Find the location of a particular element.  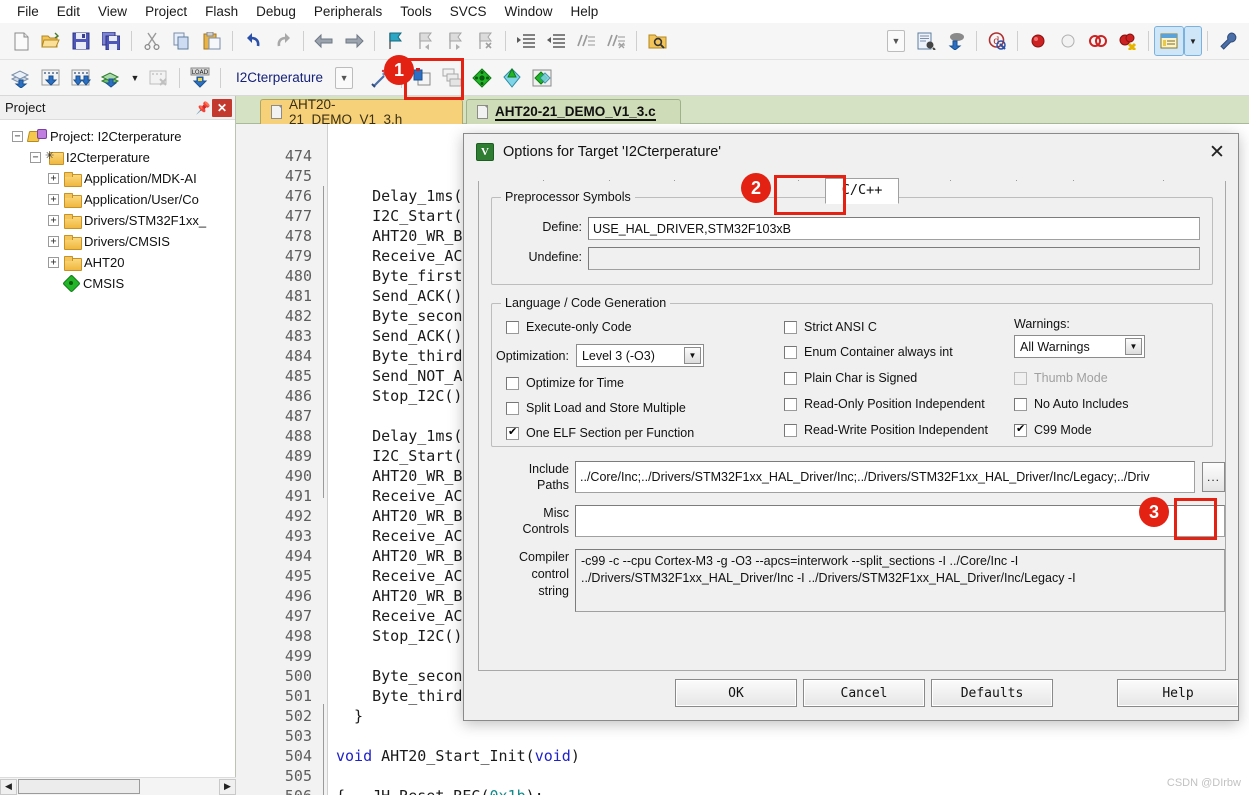

bookmark-next-icon is located at coordinates (455, 41).